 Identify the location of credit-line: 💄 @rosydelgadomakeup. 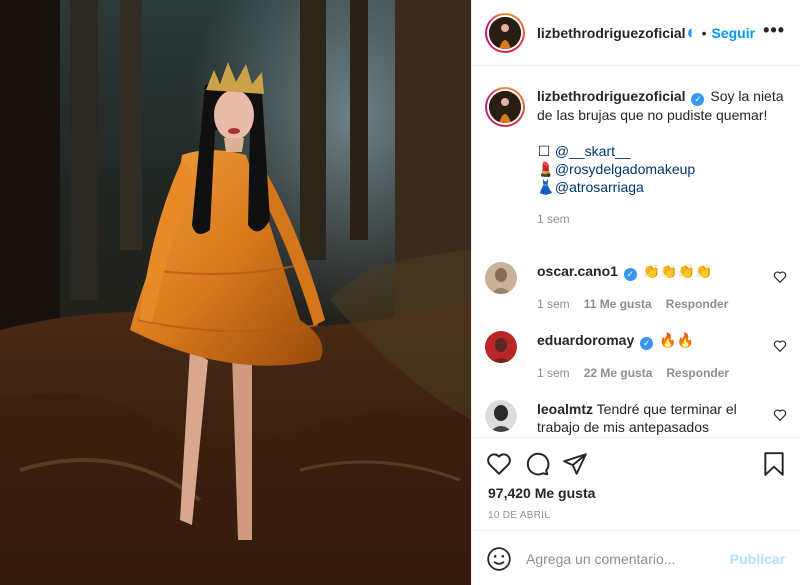
(661, 169).